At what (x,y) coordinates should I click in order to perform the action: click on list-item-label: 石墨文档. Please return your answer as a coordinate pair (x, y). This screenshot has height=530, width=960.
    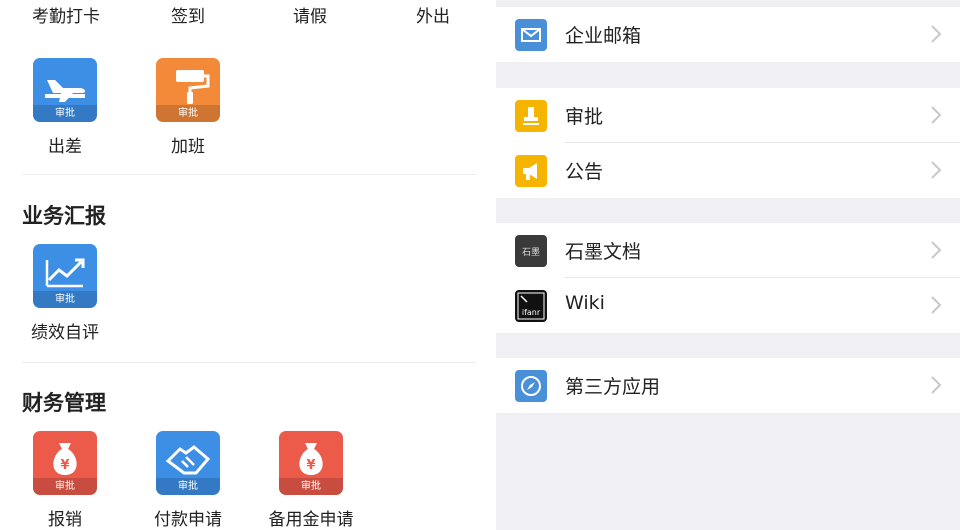
    Looking at the image, I should click on (603, 252).